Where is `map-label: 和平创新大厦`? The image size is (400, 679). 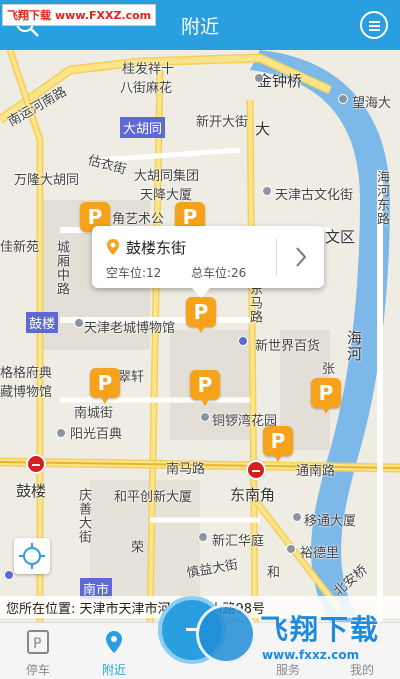
map-label: 和平创新大厦 is located at coordinates (153, 497).